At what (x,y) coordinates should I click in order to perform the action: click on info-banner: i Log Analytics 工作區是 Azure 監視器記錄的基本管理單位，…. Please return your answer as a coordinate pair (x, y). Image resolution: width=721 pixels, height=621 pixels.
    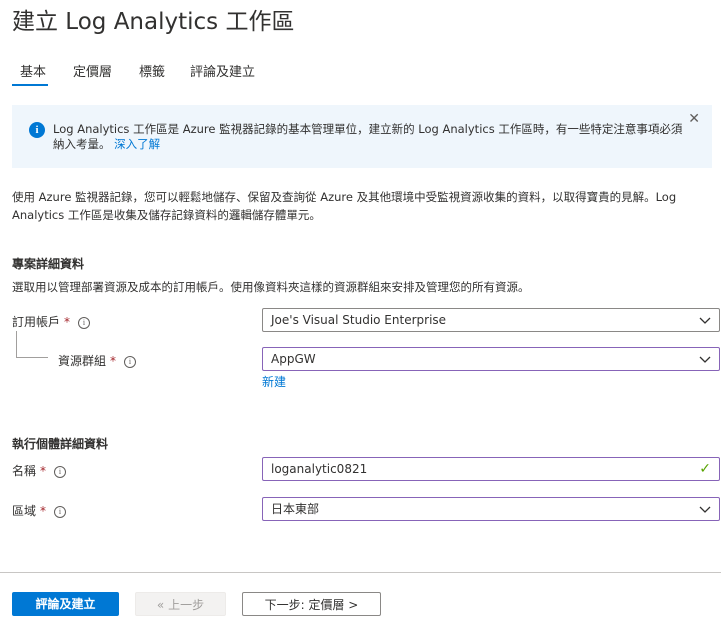
    Looking at the image, I should click on (362, 136).